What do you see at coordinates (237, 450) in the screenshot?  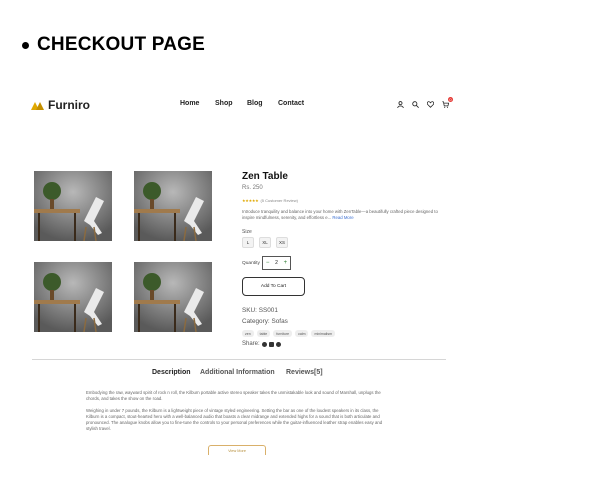 I see `view-more-button: View More` at bounding box center [237, 450].